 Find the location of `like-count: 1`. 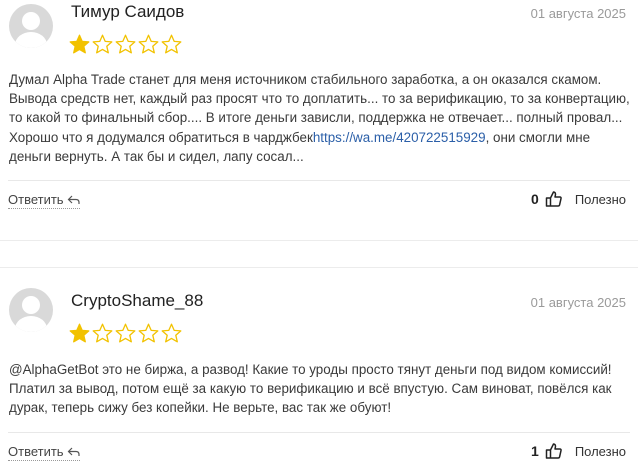

like-count: 1 is located at coordinates (535, 451).